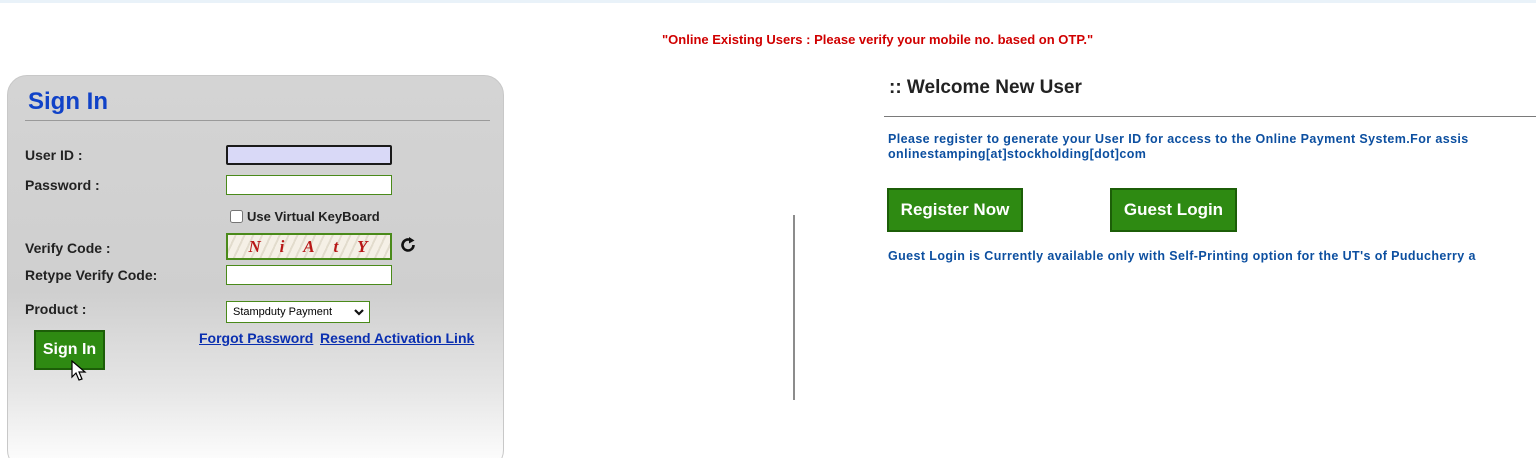  I want to click on user-id-label: User ID :, so click(54, 155).